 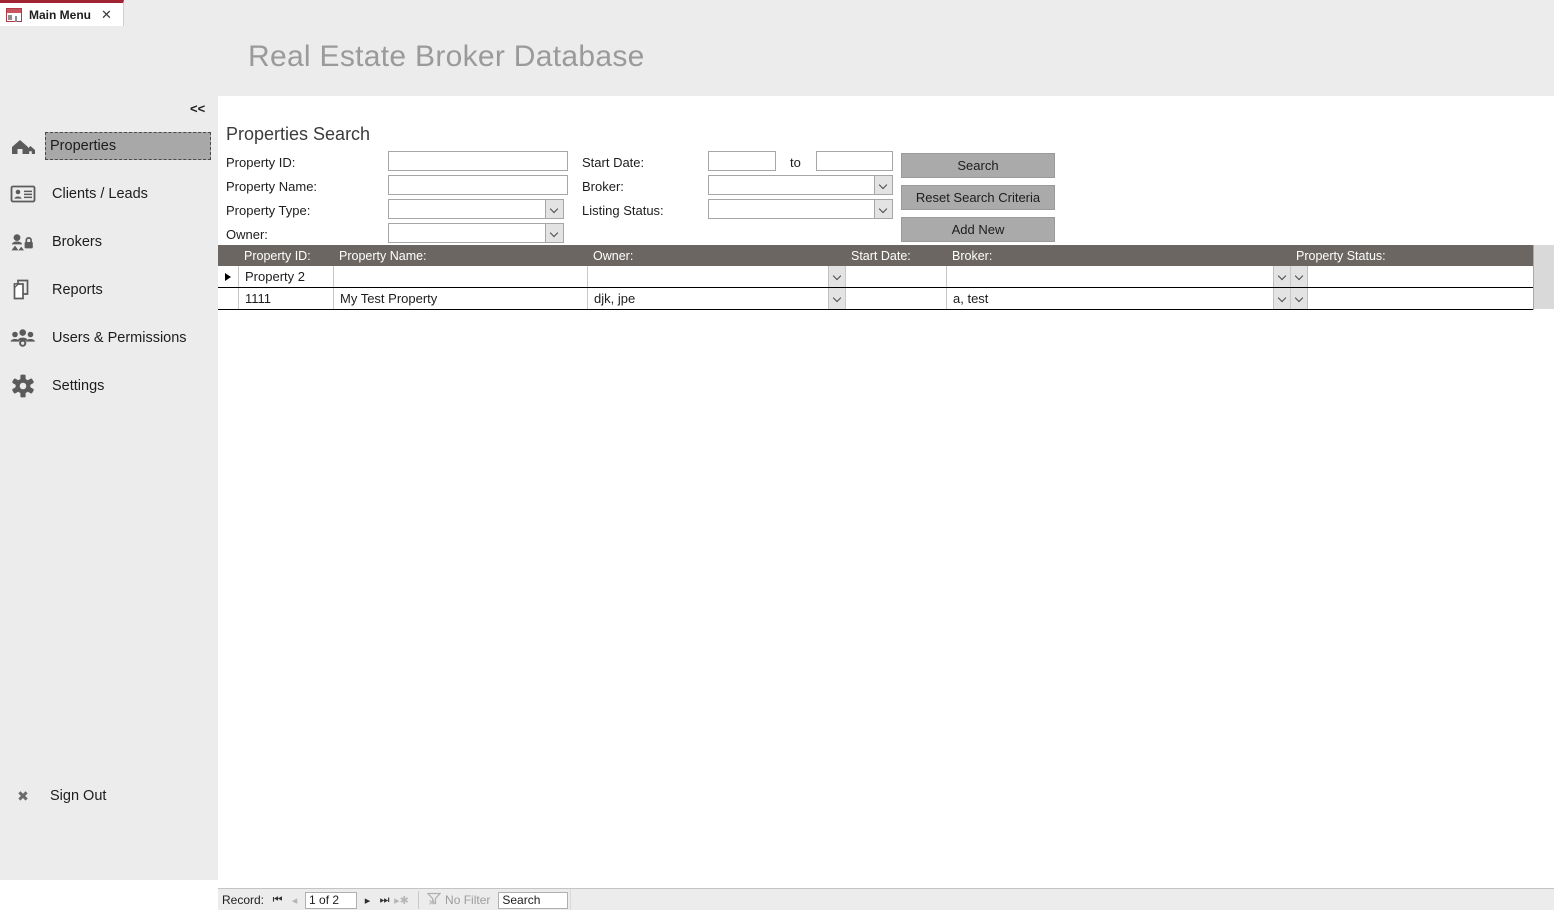 I want to click on listing-status-combobox, so click(x=800, y=209).